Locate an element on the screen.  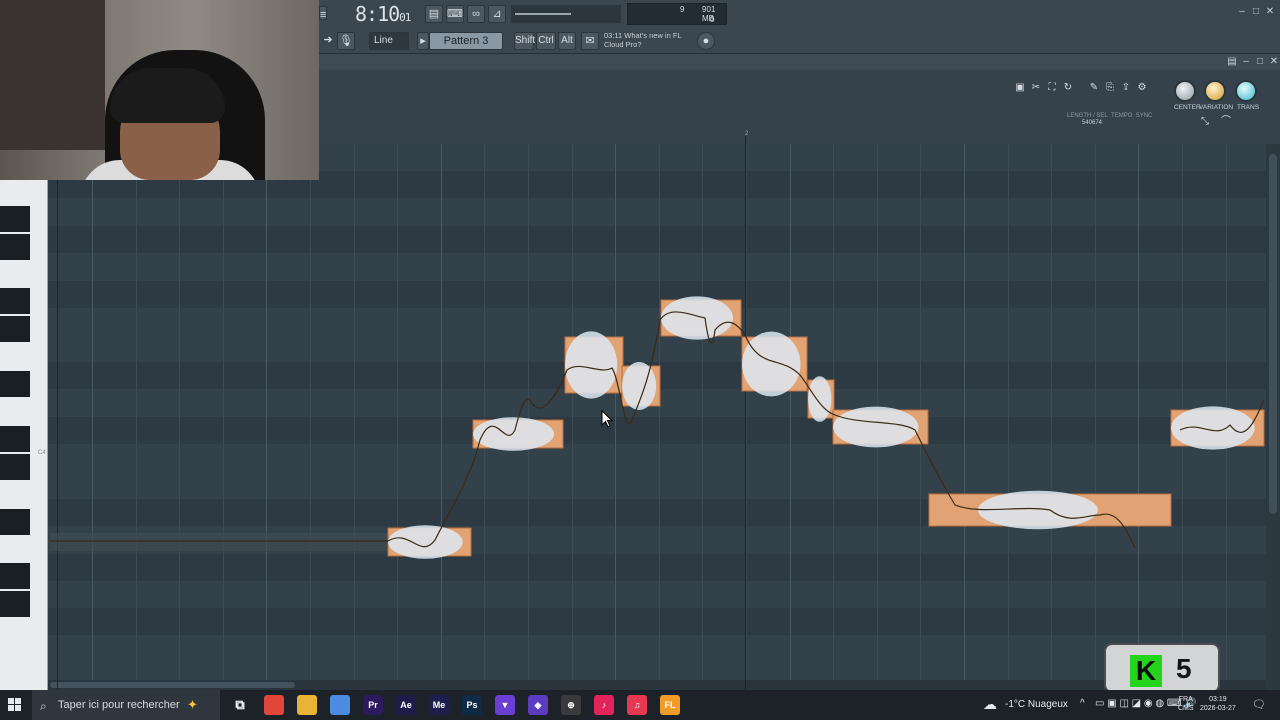
weather-text: -1°C Nuageux is located at coordinates (1036, 704).